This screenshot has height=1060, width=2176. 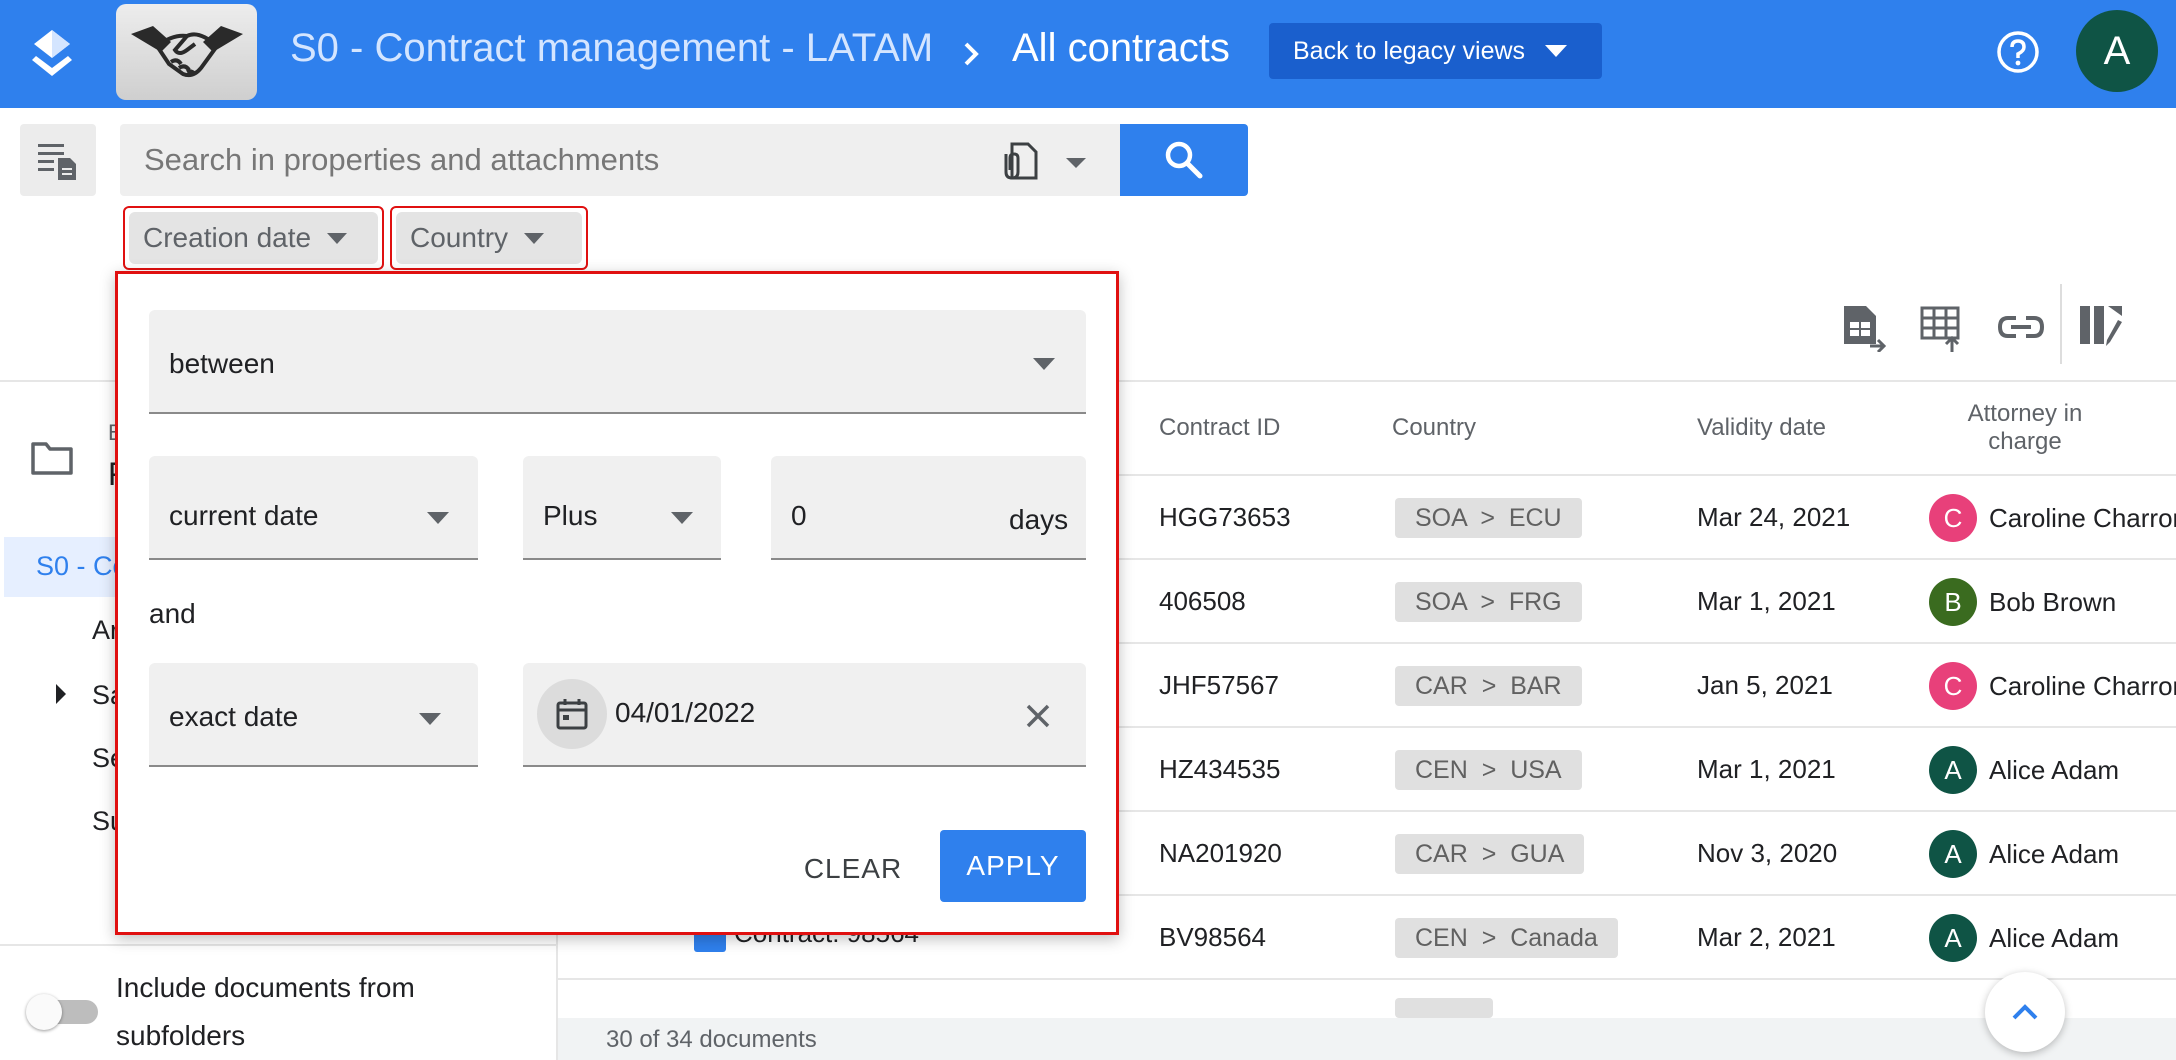 What do you see at coordinates (611, 48) in the screenshot?
I see `breadcrumb-folder-link: S0 - Contract management - LATAM` at bounding box center [611, 48].